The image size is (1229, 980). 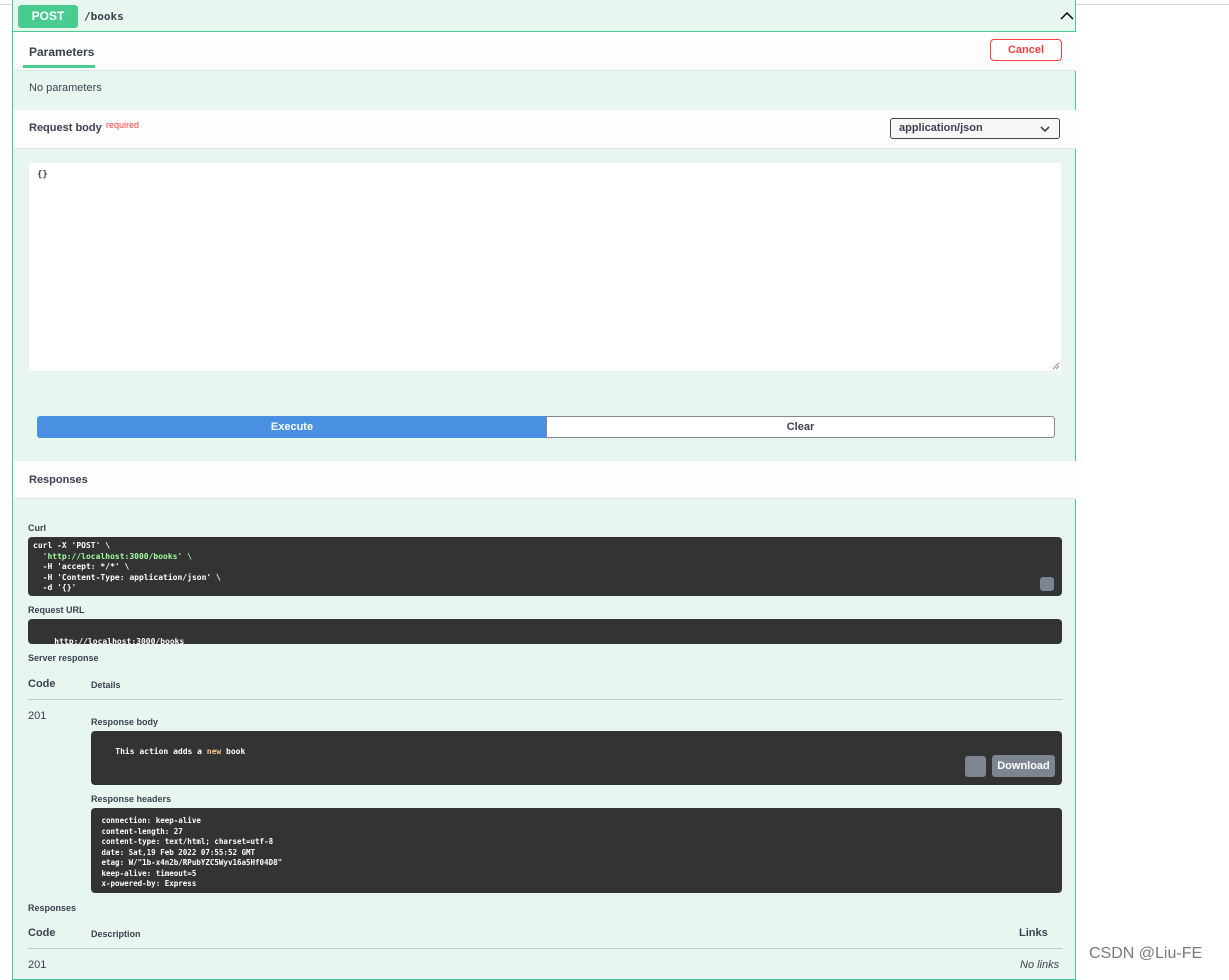 I want to click on no-links-text: No links, so click(x=1040, y=965).